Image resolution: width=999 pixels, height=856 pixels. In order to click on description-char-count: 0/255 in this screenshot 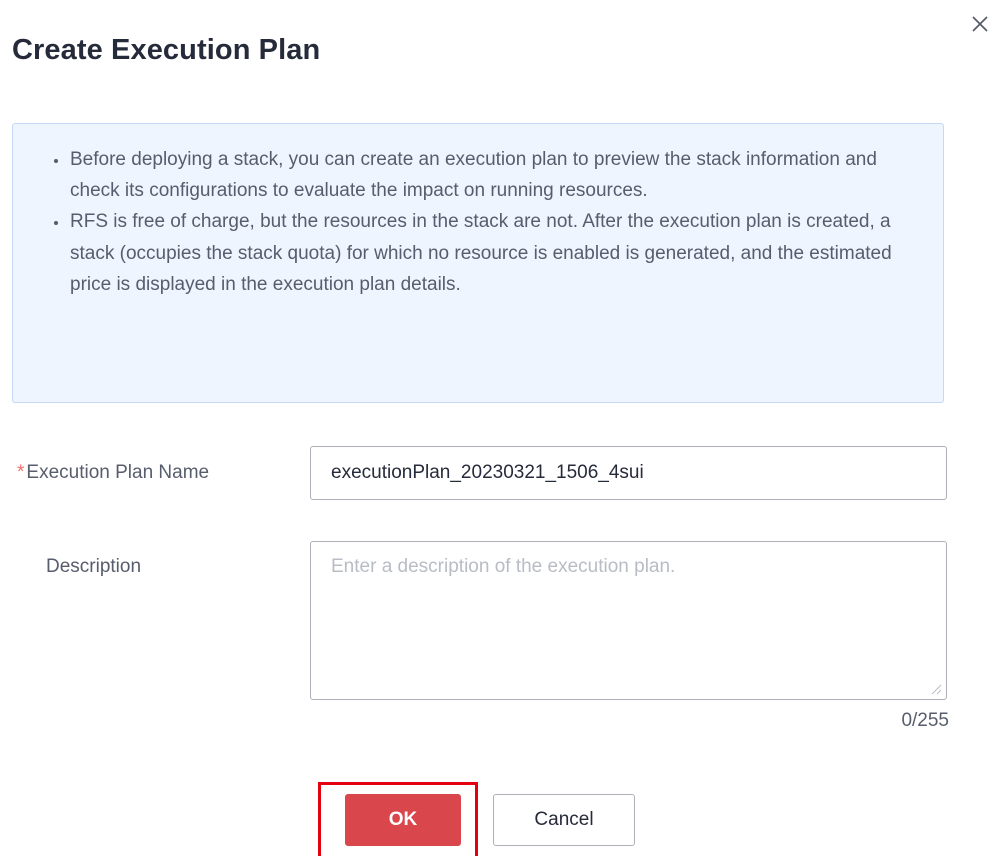, I will do `click(925, 720)`.